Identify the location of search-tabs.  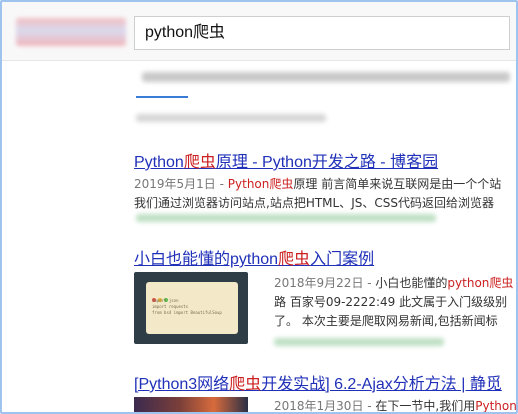
(326, 77).